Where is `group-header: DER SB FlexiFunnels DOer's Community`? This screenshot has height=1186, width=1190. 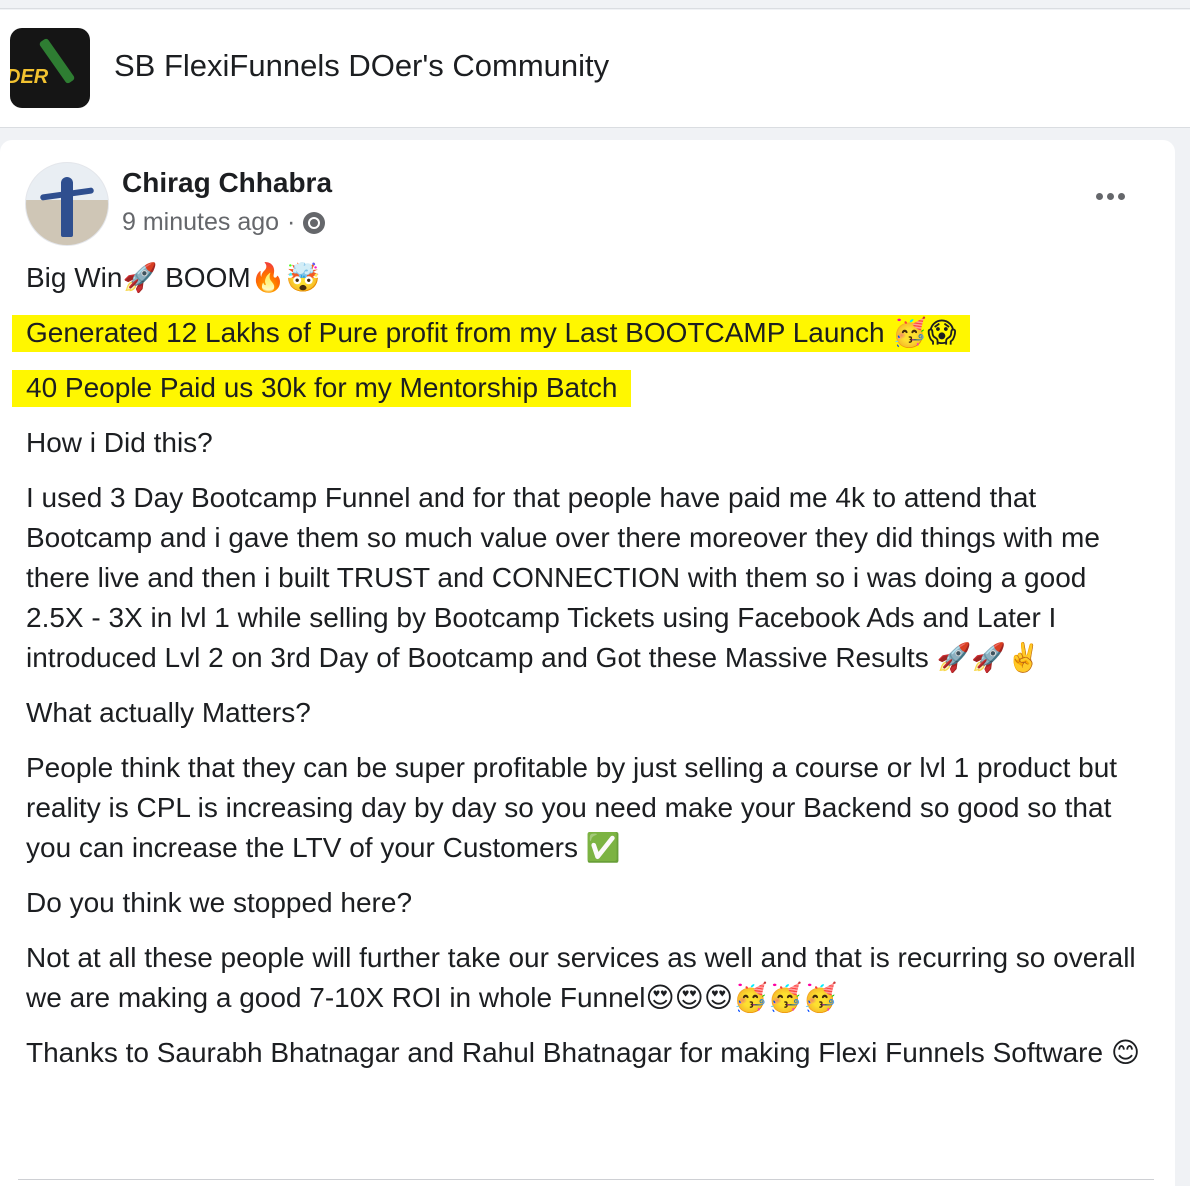 group-header: DER SB FlexiFunnels DOer's Community is located at coordinates (595, 69).